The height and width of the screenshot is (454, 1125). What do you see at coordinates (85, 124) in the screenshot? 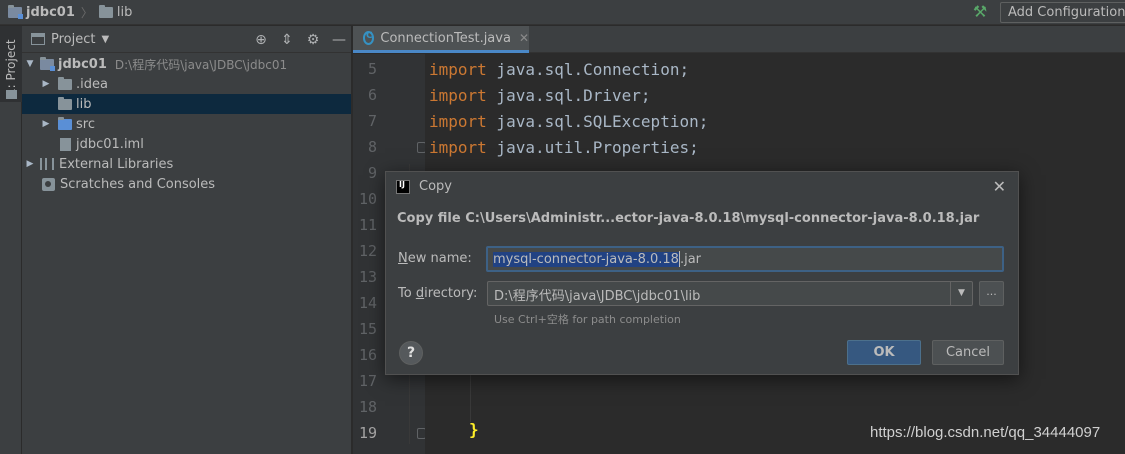
I see `tree-item-label: src` at bounding box center [85, 124].